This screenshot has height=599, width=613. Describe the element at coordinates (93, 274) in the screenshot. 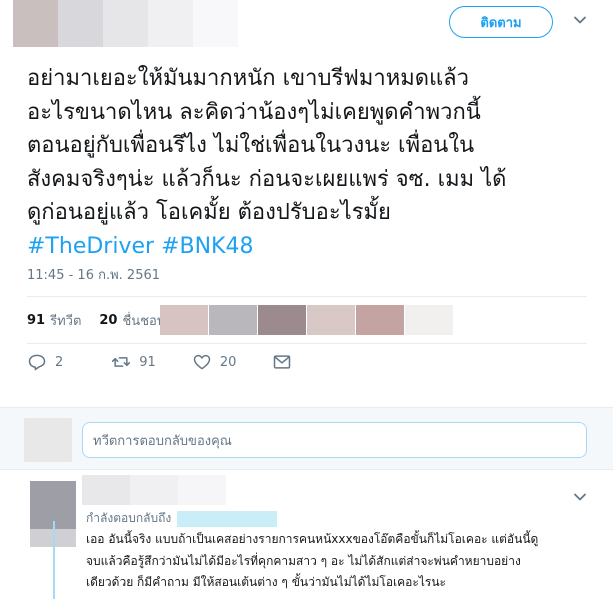

I see `tweet-timestamp: 11:45 - 16 ก.พ. 2561` at that location.